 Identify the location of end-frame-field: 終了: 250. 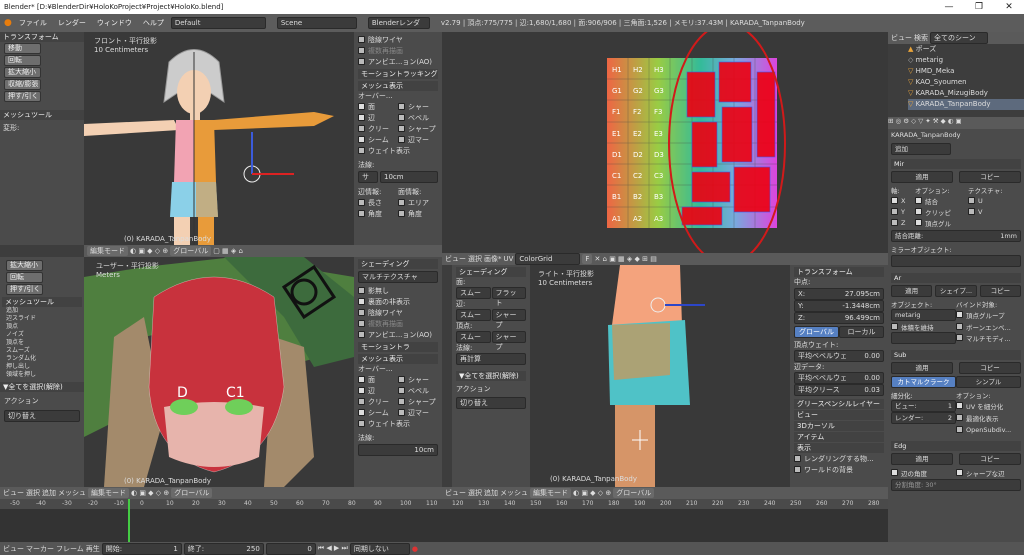
(223, 548).